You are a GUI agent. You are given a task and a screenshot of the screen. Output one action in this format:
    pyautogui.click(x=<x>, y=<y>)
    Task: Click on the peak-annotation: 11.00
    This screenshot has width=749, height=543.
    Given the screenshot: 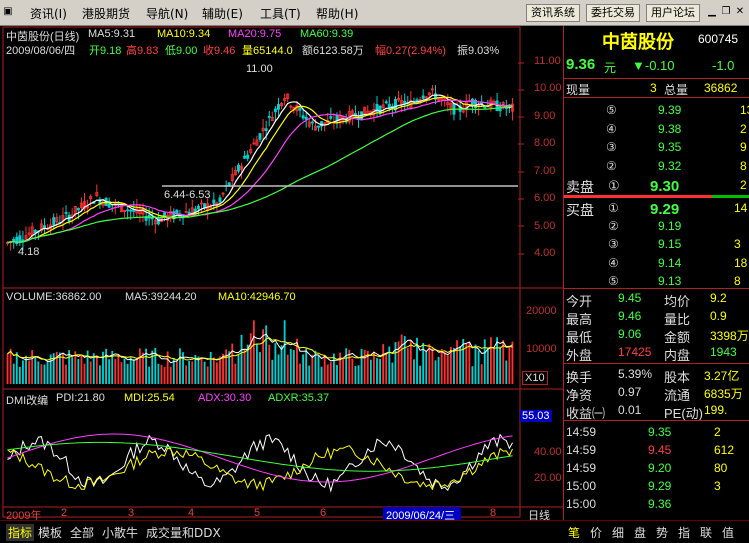 What is the action you would take?
    pyautogui.click(x=259, y=69)
    